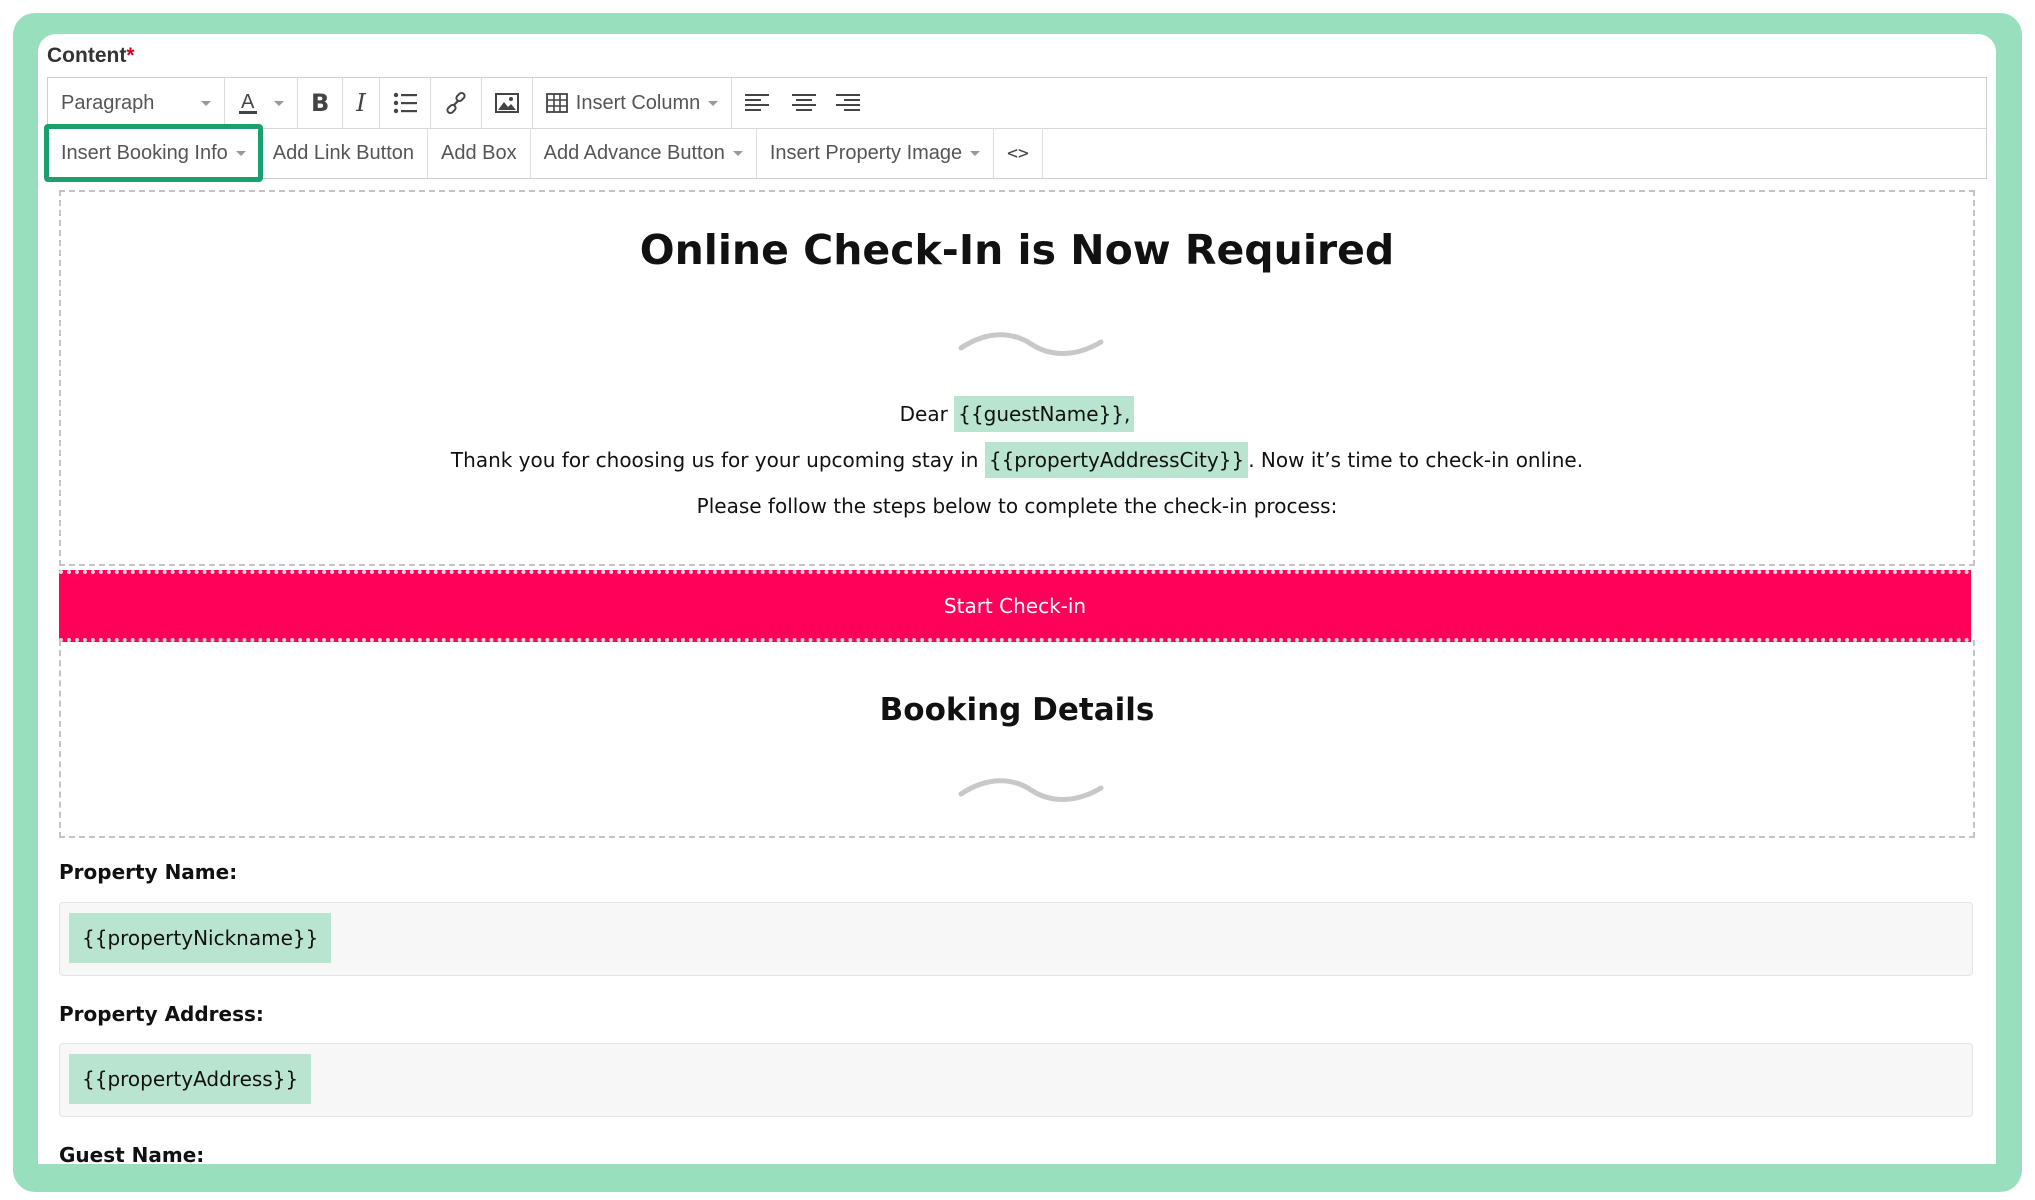 The image size is (2035, 1200). I want to click on text-color-icon: A, so click(249, 103).